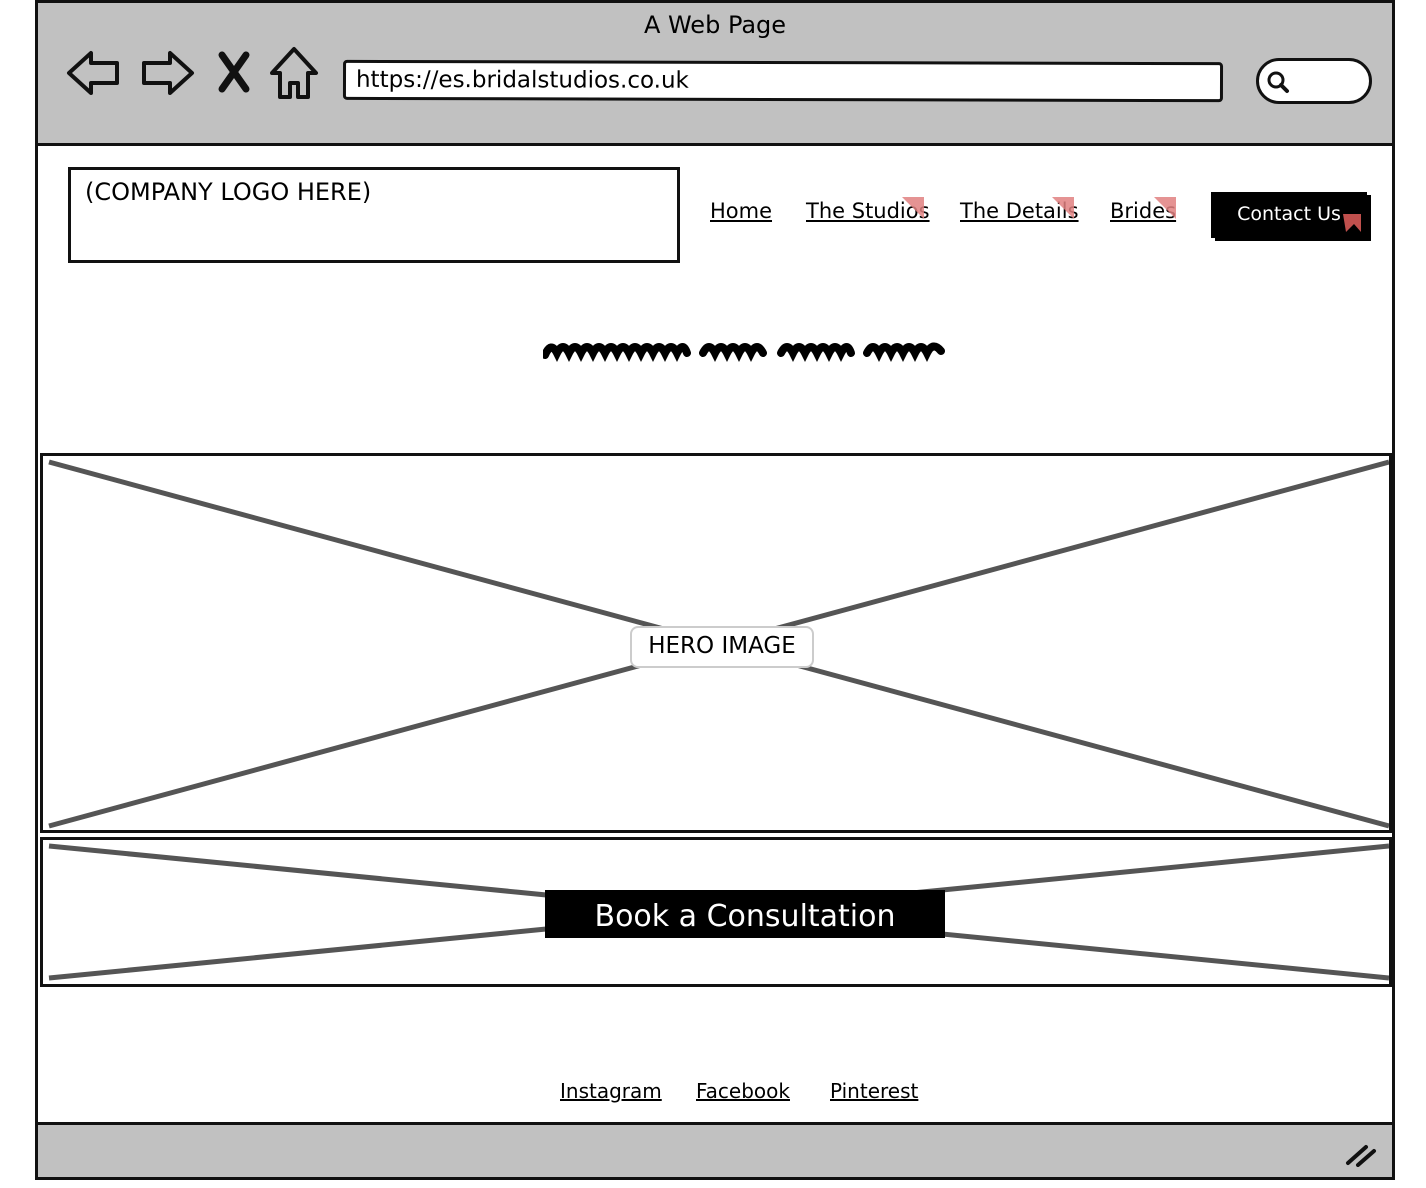 This screenshot has height=1188, width=1426. What do you see at coordinates (294, 73) in the screenshot?
I see `home-icon` at bounding box center [294, 73].